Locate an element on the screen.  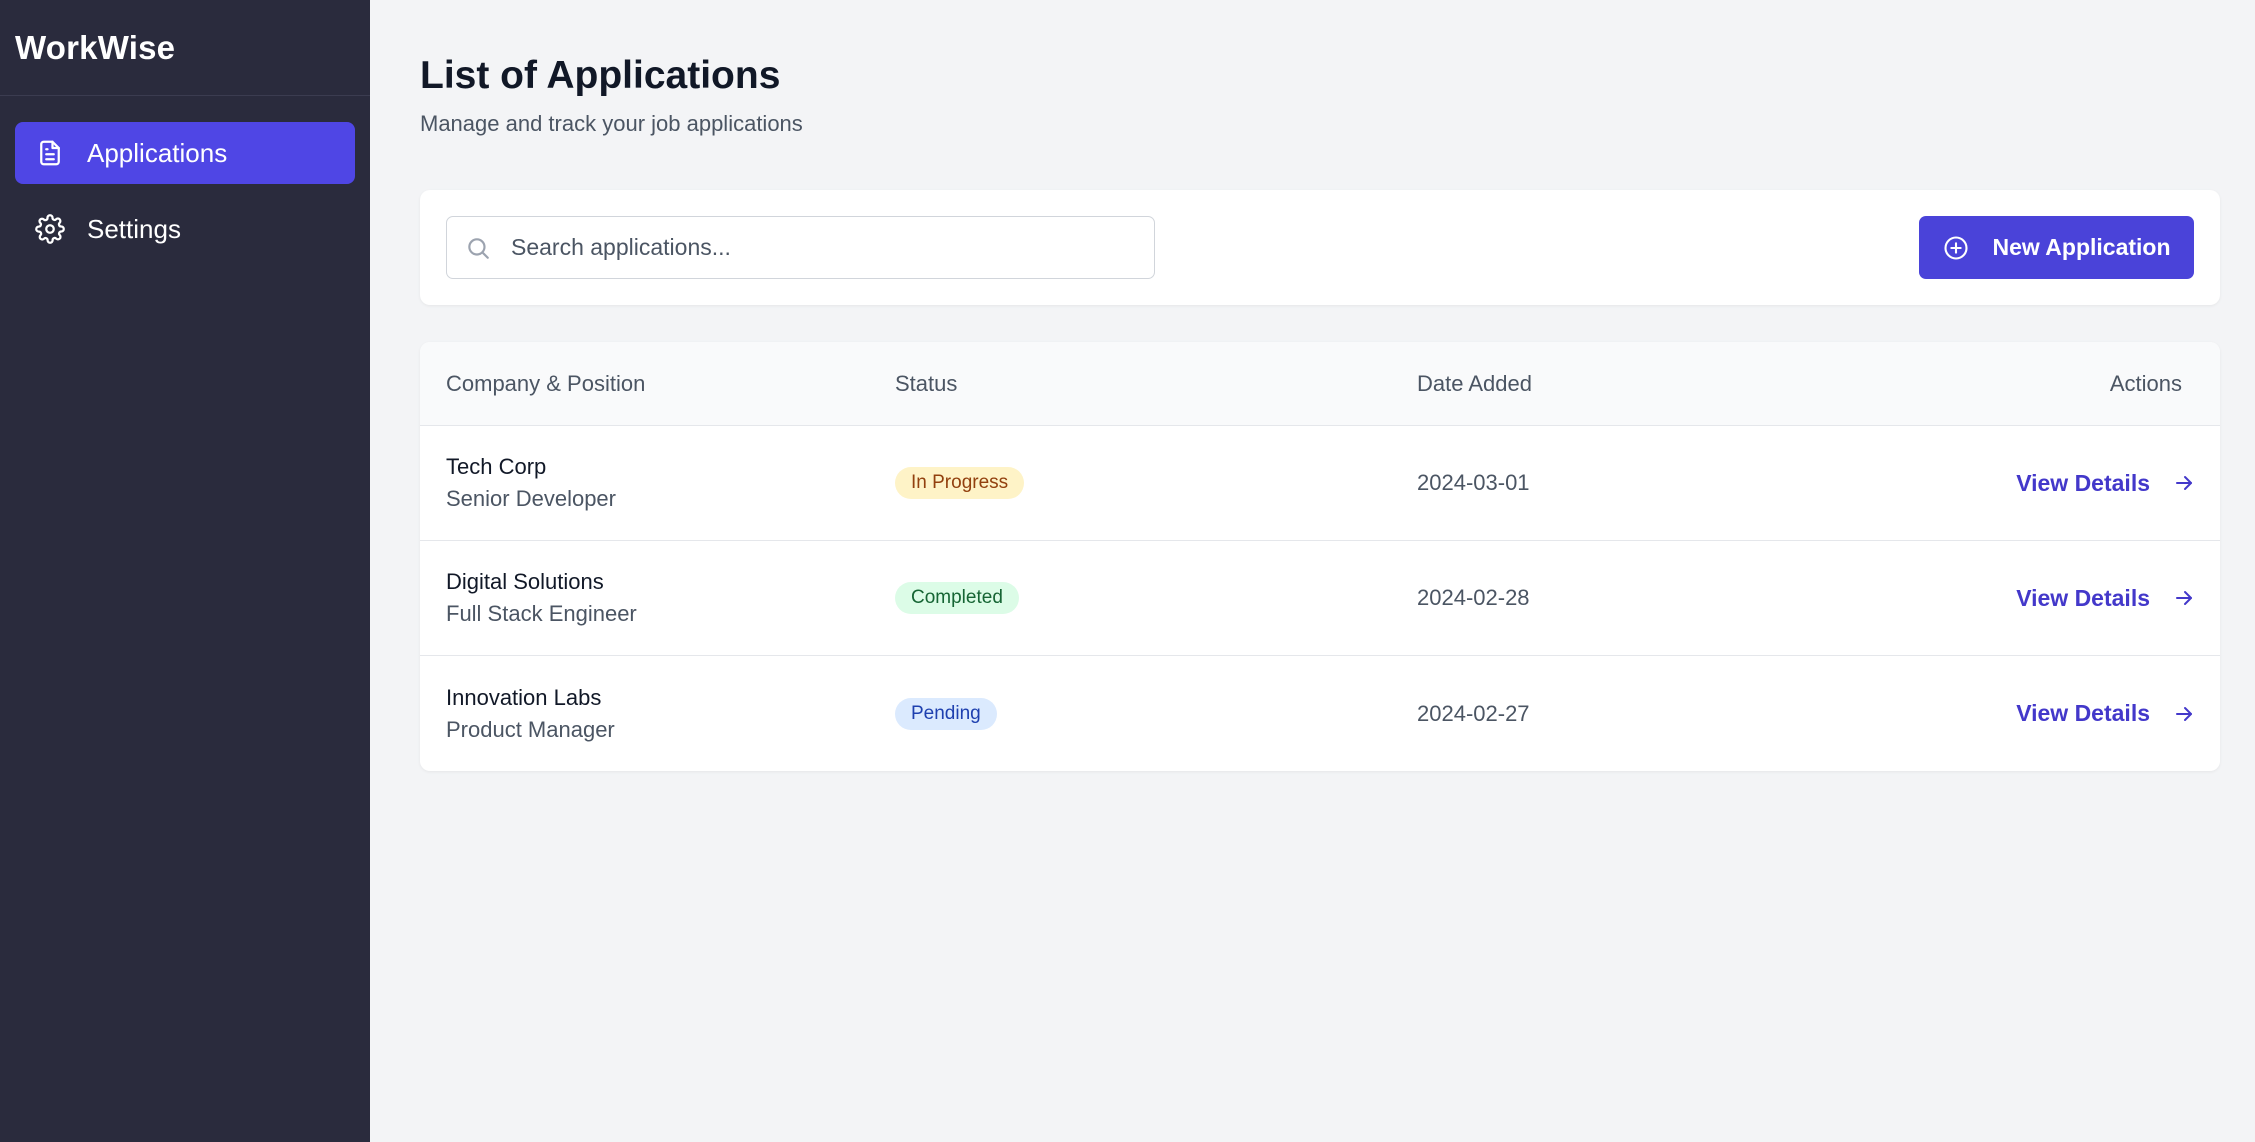
header-company: Company & Position is located at coordinates (546, 383).